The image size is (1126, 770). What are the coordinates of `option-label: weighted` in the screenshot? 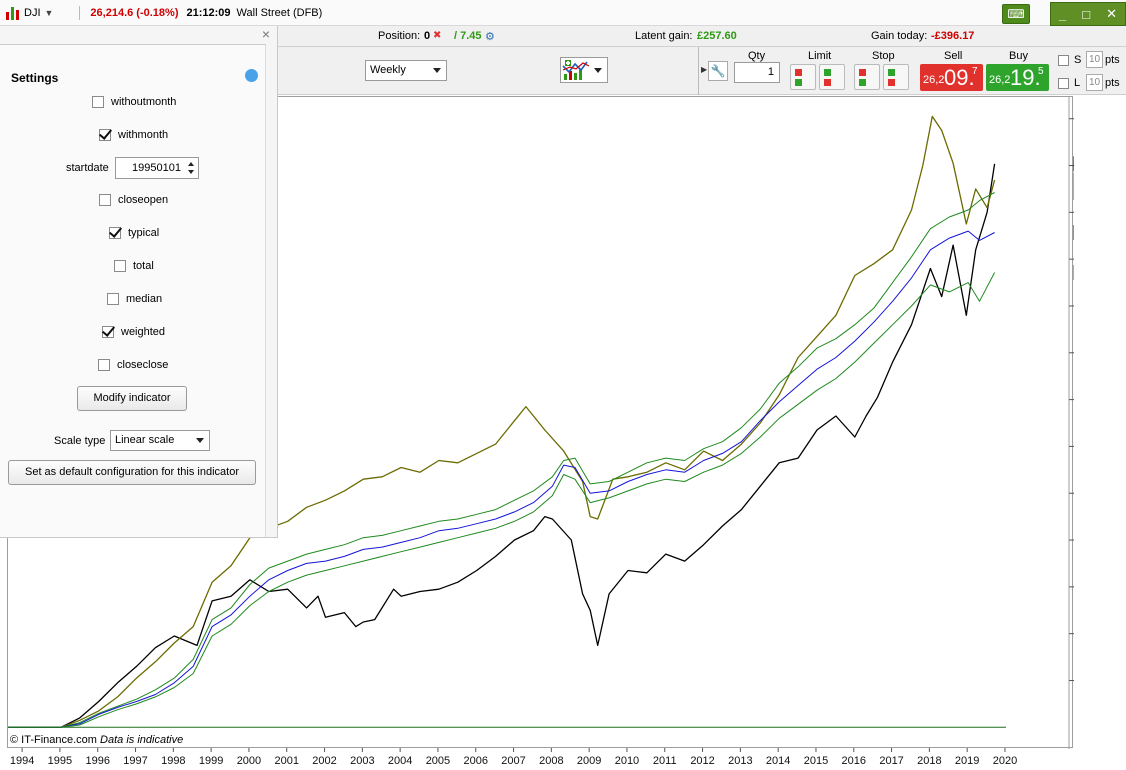 It's located at (143, 332).